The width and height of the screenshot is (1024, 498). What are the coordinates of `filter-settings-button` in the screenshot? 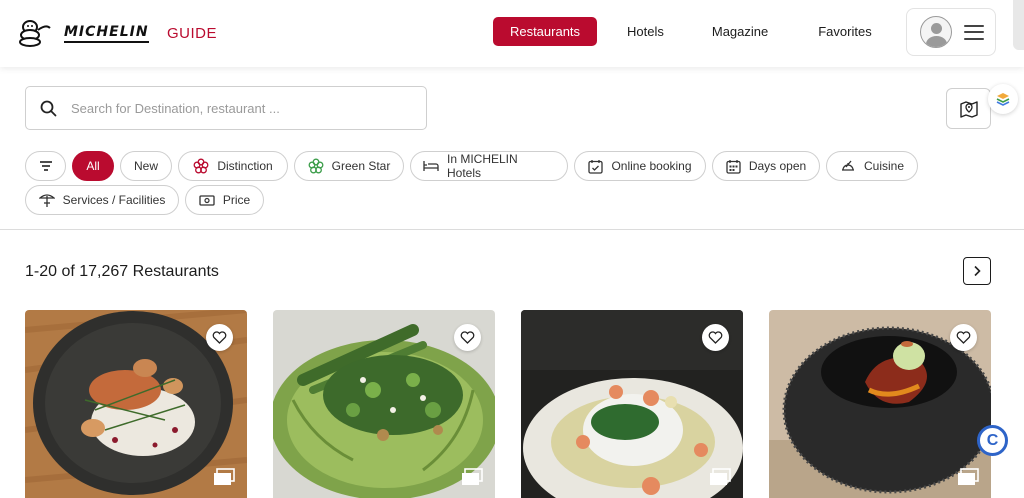 It's located at (45, 166).